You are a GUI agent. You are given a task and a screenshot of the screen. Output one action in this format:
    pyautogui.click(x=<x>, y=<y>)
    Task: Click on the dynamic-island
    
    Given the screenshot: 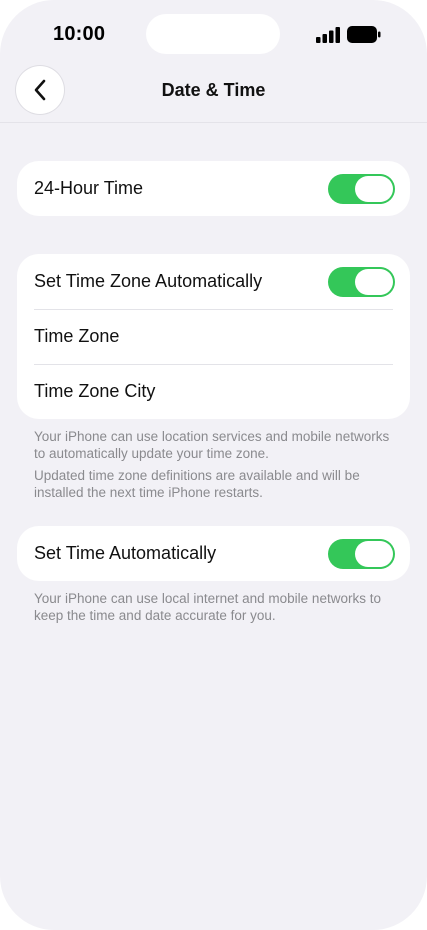 What is the action you would take?
    pyautogui.click(x=213, y=34)
    